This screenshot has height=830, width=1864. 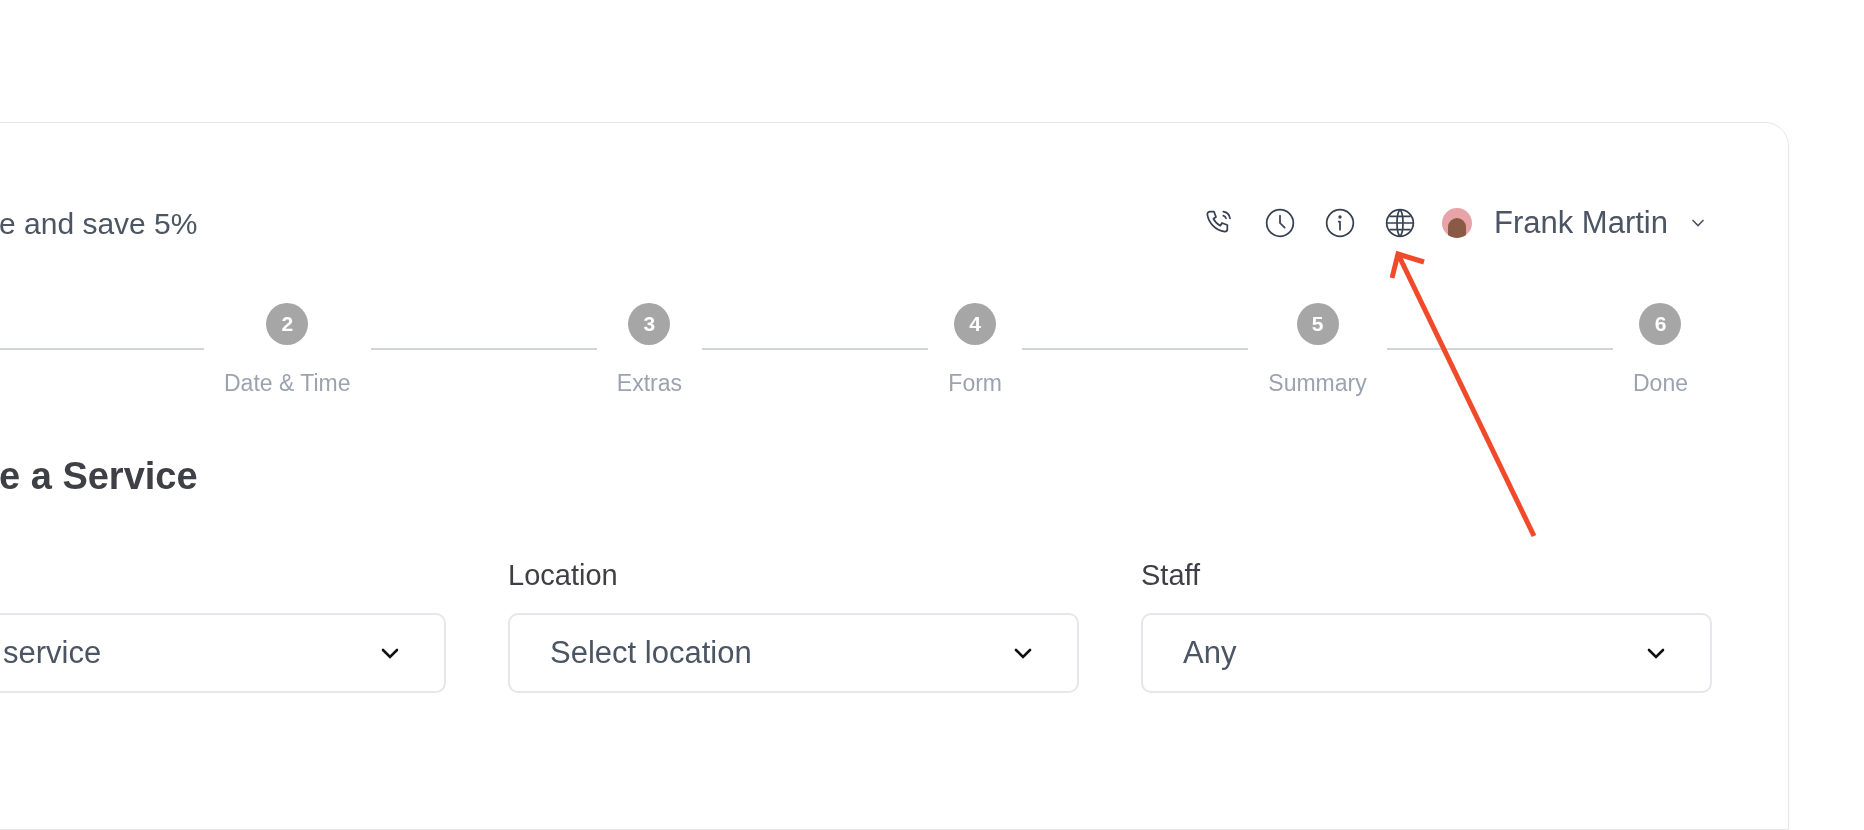 I want to click on step-label: Date & Time, so click(x=287, y=383).